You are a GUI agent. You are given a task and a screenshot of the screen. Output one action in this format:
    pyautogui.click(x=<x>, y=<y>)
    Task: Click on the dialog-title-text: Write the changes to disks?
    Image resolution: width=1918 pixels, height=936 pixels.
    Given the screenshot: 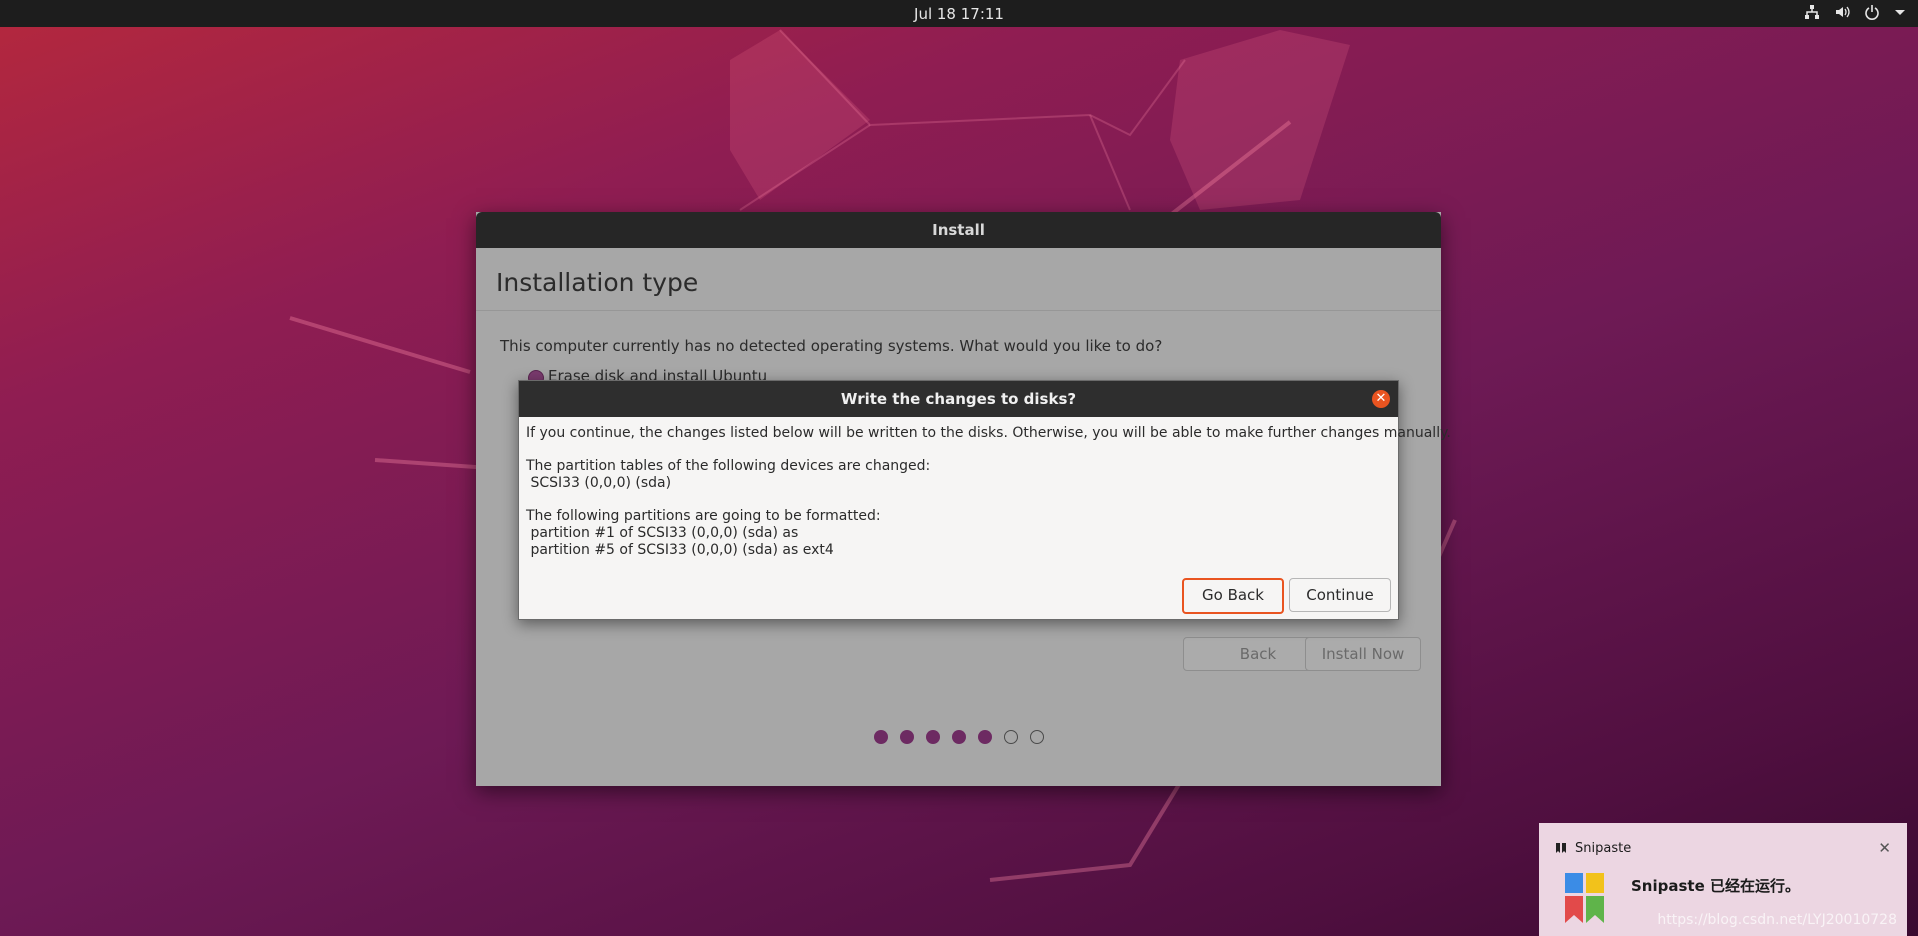 What is the action you would take?
    pyautogui.click(x=958, y=399)
    